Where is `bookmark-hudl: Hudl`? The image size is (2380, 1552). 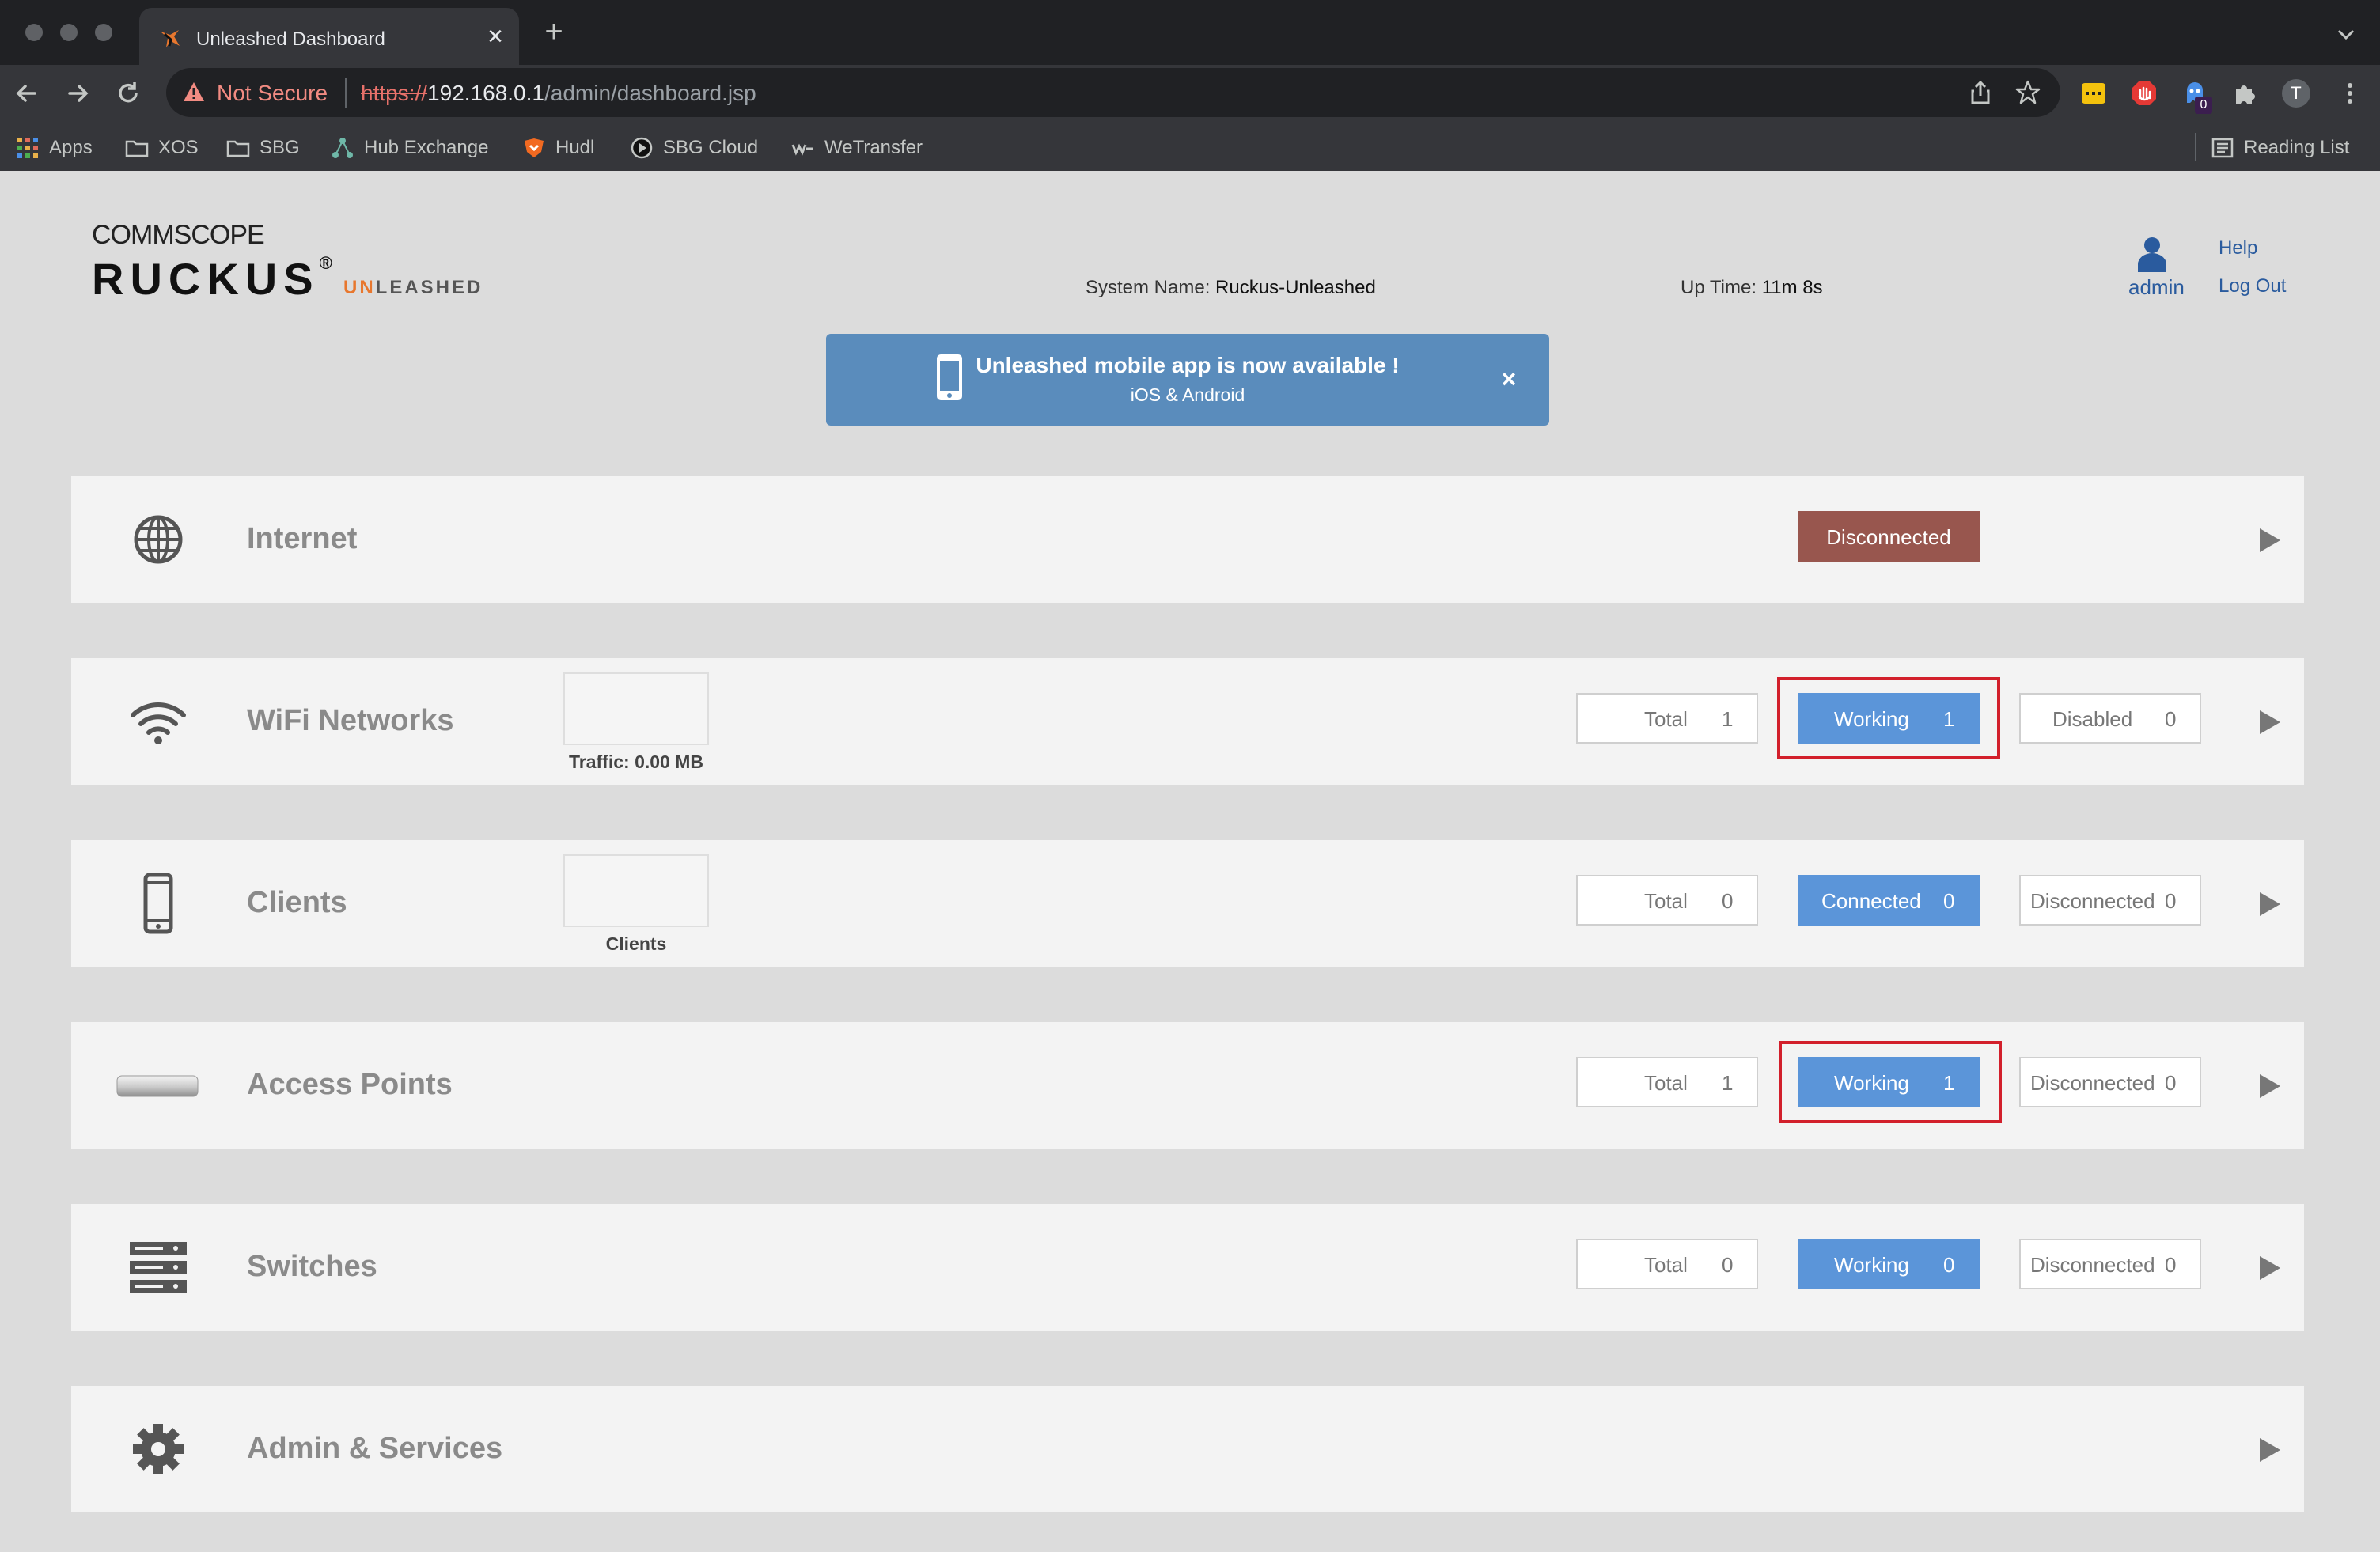 bookmark-hudl: Hudl is located at coordinates (558, 147).